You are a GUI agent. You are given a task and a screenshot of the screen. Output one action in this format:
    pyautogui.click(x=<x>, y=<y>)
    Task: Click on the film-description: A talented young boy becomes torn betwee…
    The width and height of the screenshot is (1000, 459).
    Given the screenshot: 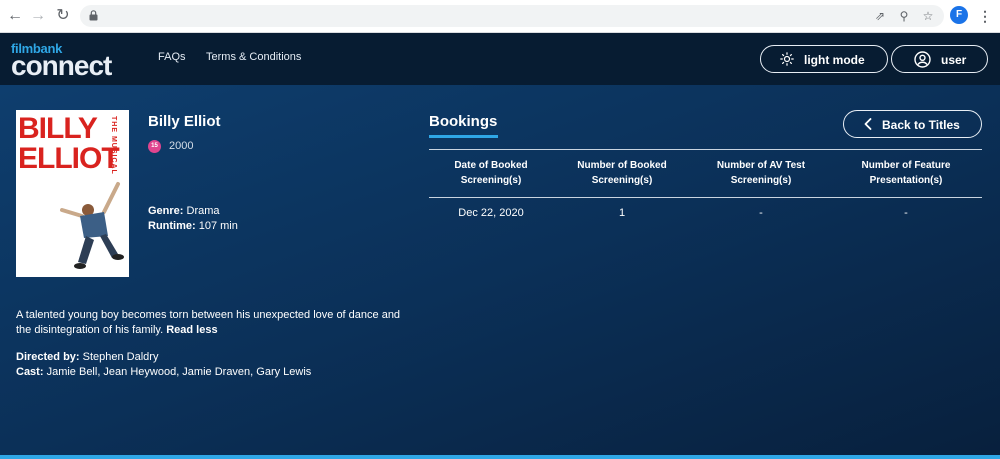 What is the action you would take?
    pyautogui.click(x=212, y=323)
    